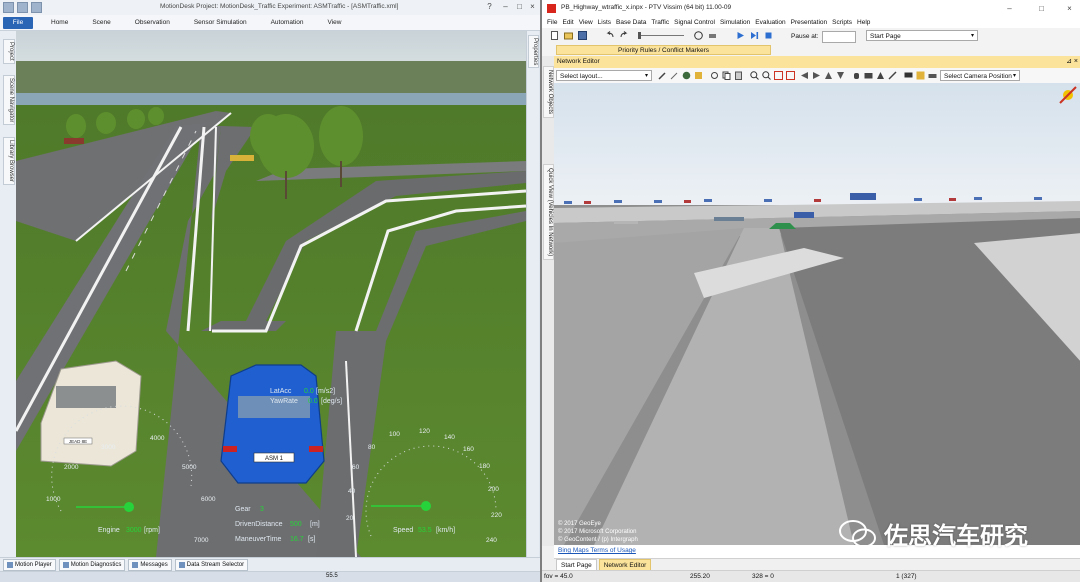 The image size is (1080, 582). Describe the element at coordinates (698, 75) in the screenshot. I see `3d-view-icon` at that location.